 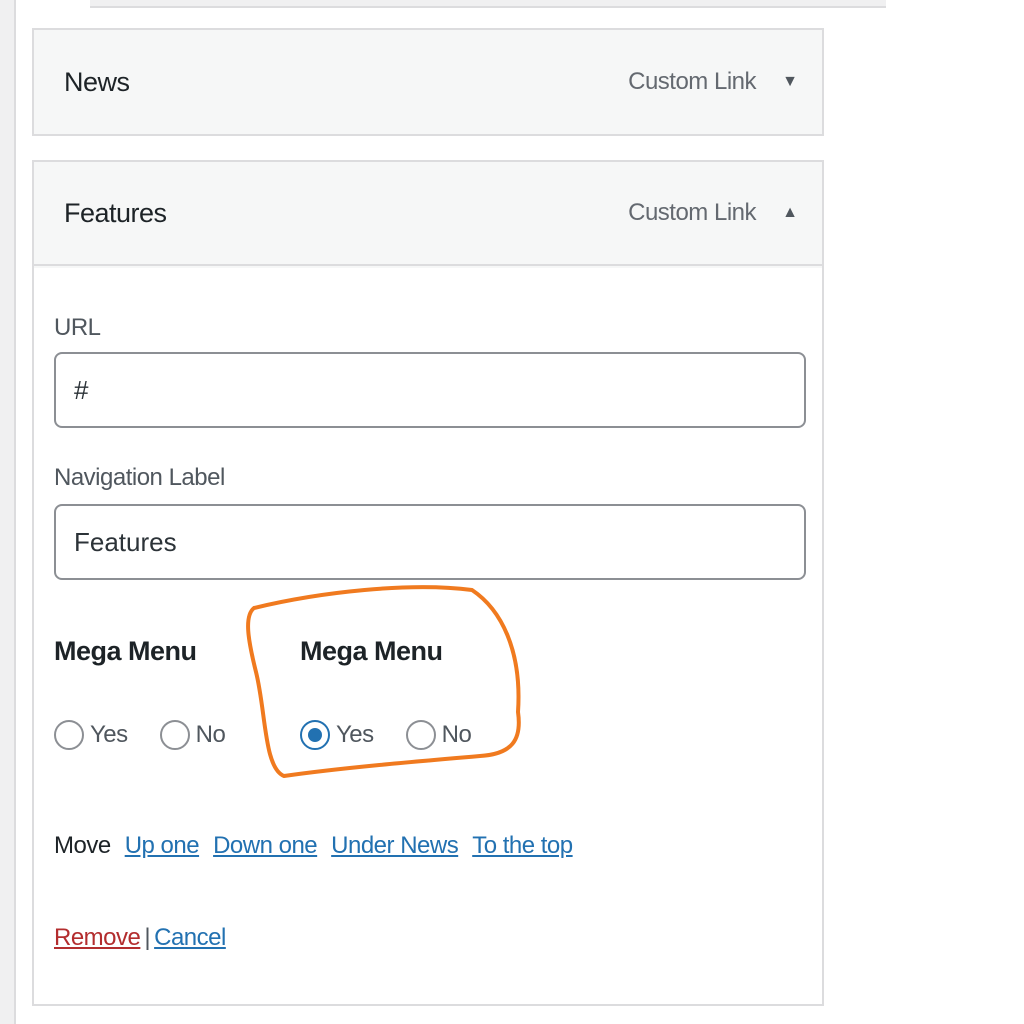 What do you see at coordinates (430, 542) in the screenshot?
I see `navigation-label-input` at bounding box center [430, 542].